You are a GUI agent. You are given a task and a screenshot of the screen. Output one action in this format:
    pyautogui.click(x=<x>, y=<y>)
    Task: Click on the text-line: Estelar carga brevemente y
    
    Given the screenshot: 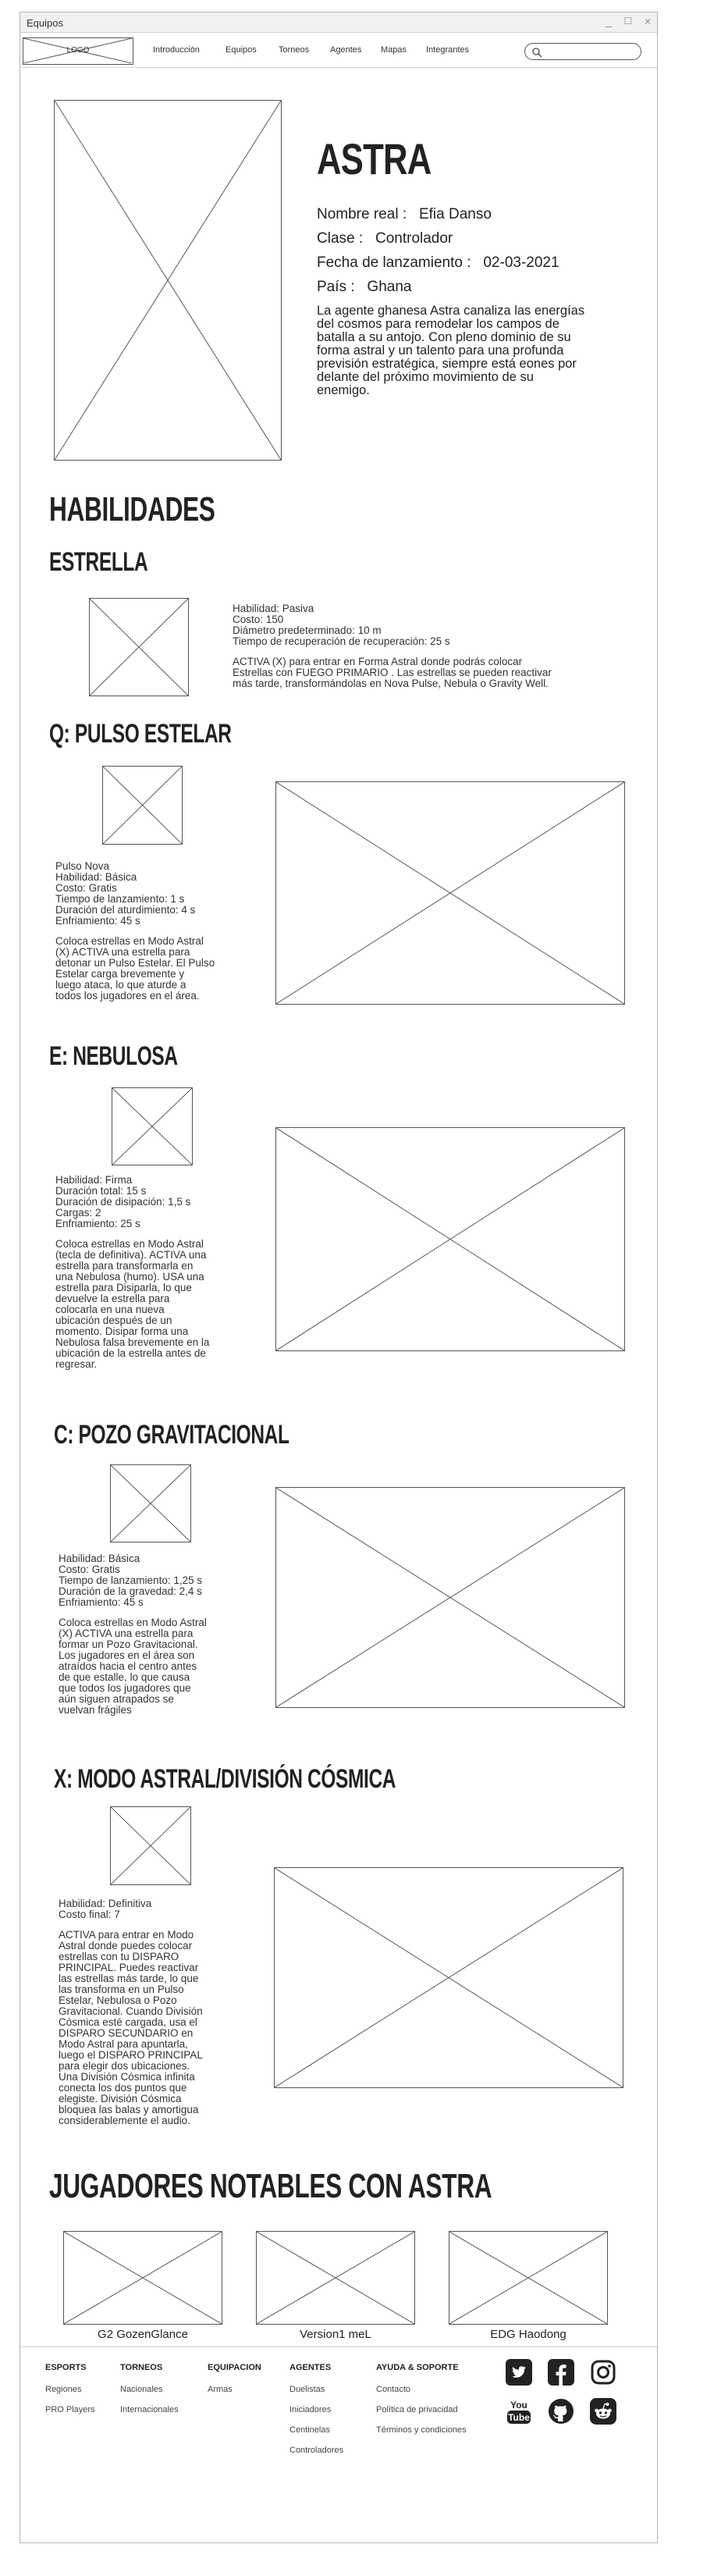 What is the action you would take?
    pyautogui.click(x=120, y=974)
    